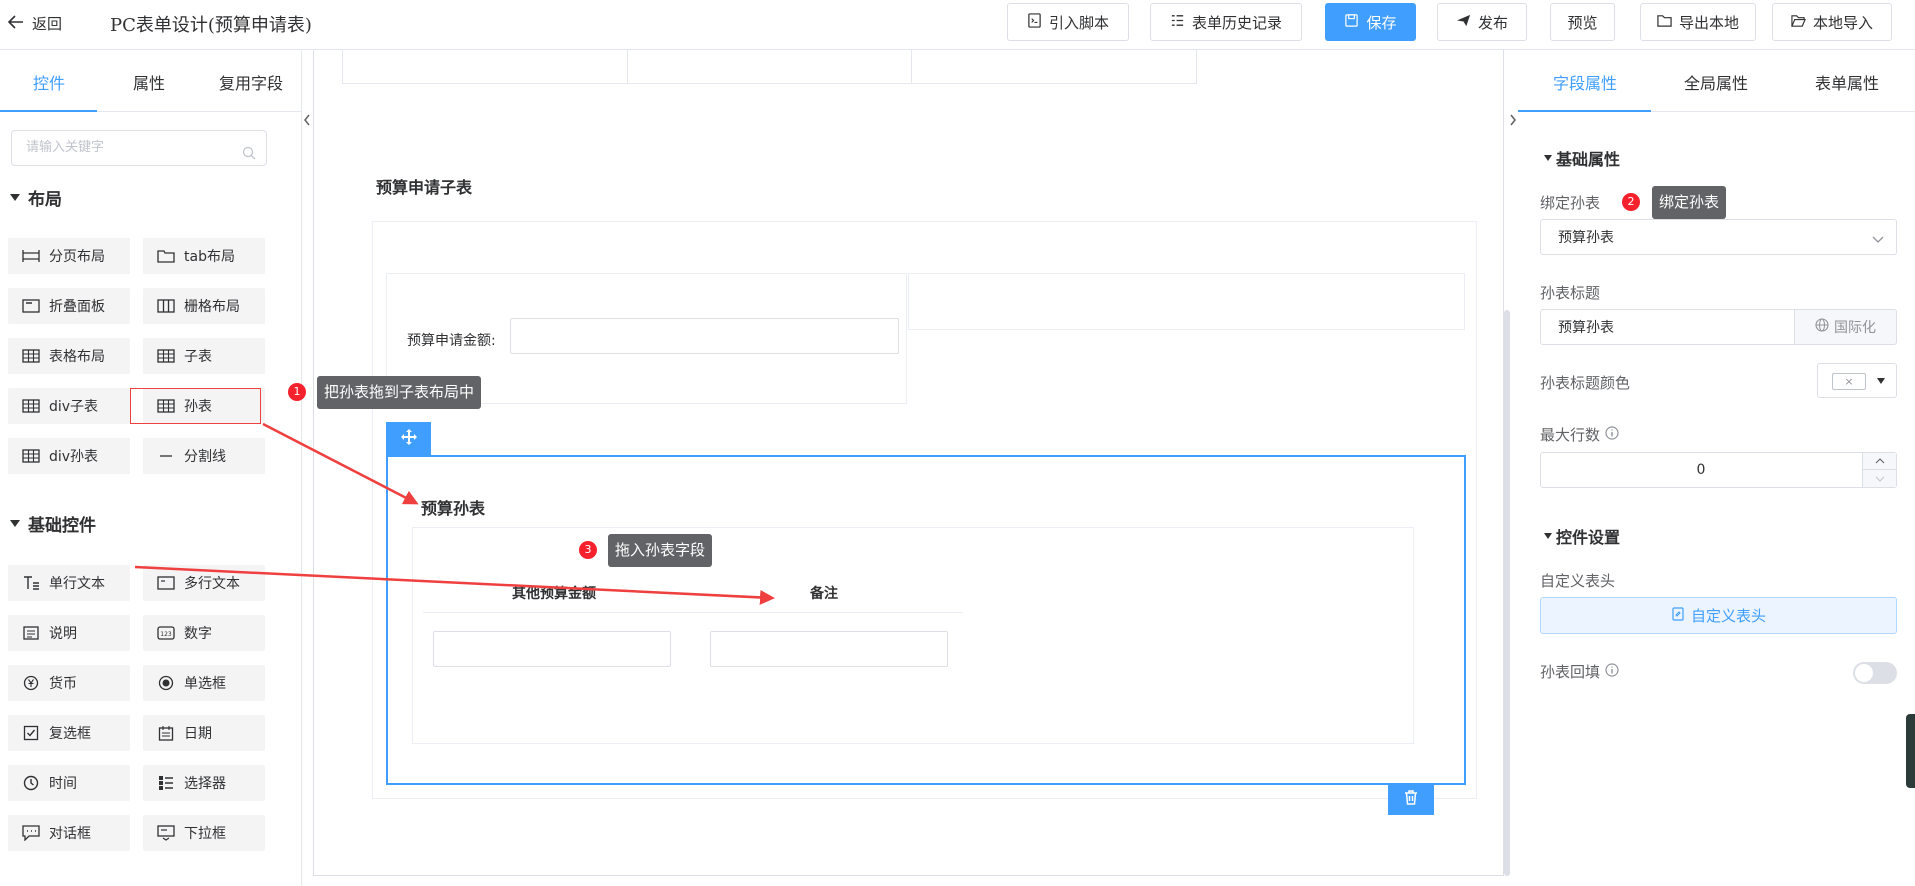 The height and width of the screenshot is (886, 1915). I want to click on control-dialog: 对话框, so click(69, 833).